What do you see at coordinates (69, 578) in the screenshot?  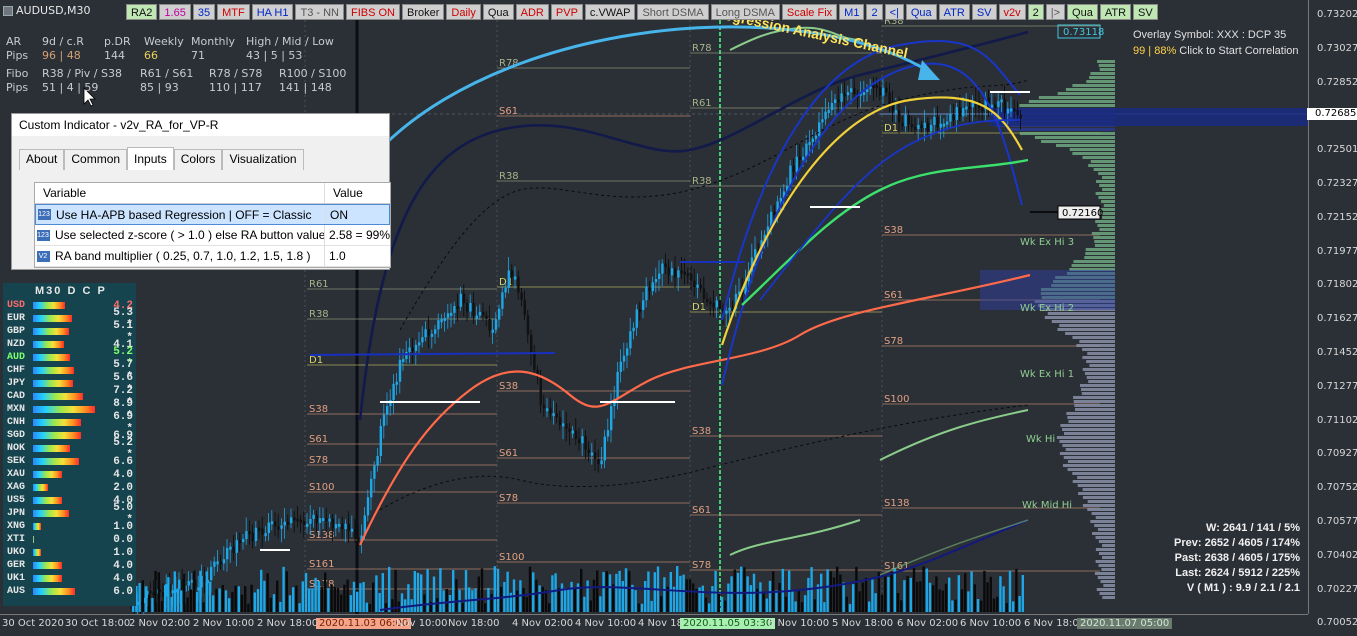 I see `strength-row: UK1 4.0` at bounding box center [69, 578].